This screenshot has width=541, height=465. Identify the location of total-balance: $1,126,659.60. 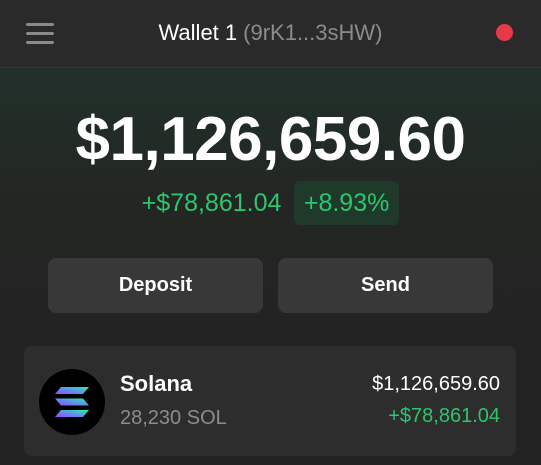
(271, 139).